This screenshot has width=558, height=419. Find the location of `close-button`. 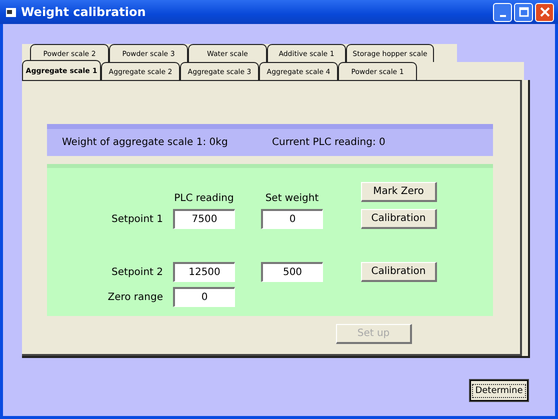

close-button is located at coordinates (544, 12).